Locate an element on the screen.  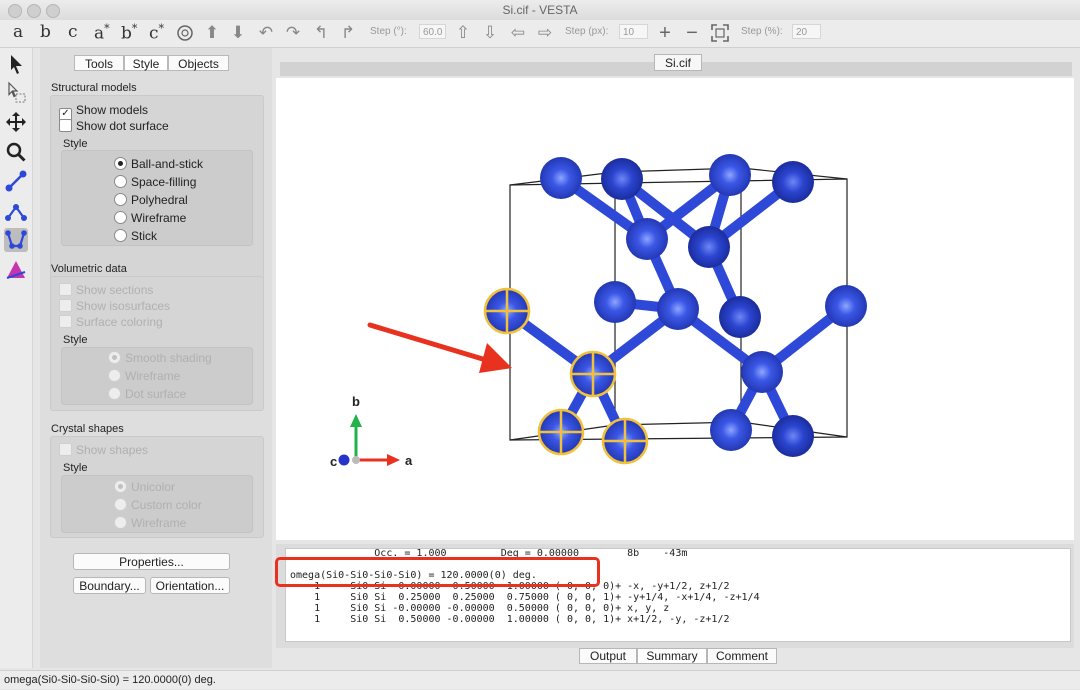
show-isosurfaces-checkbox: Show isosurfaces is located at coordinates (114, 306).